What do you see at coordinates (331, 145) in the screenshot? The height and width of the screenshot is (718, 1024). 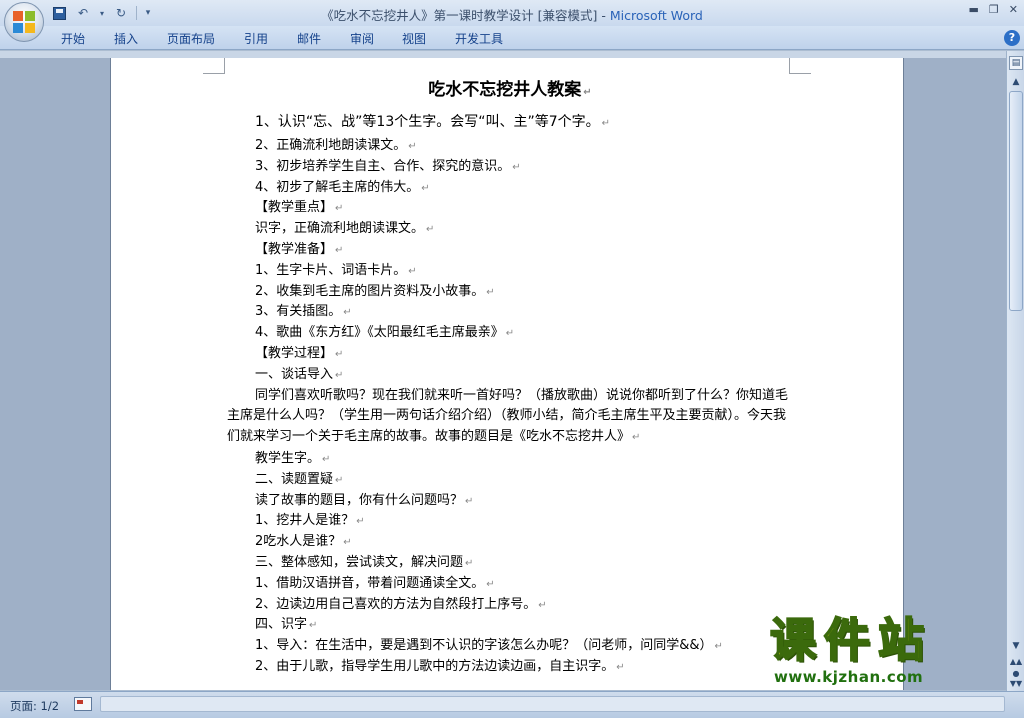 I see `document-line-text: 2、正确流利地朗读课文。` at bounding box center [331, 145].